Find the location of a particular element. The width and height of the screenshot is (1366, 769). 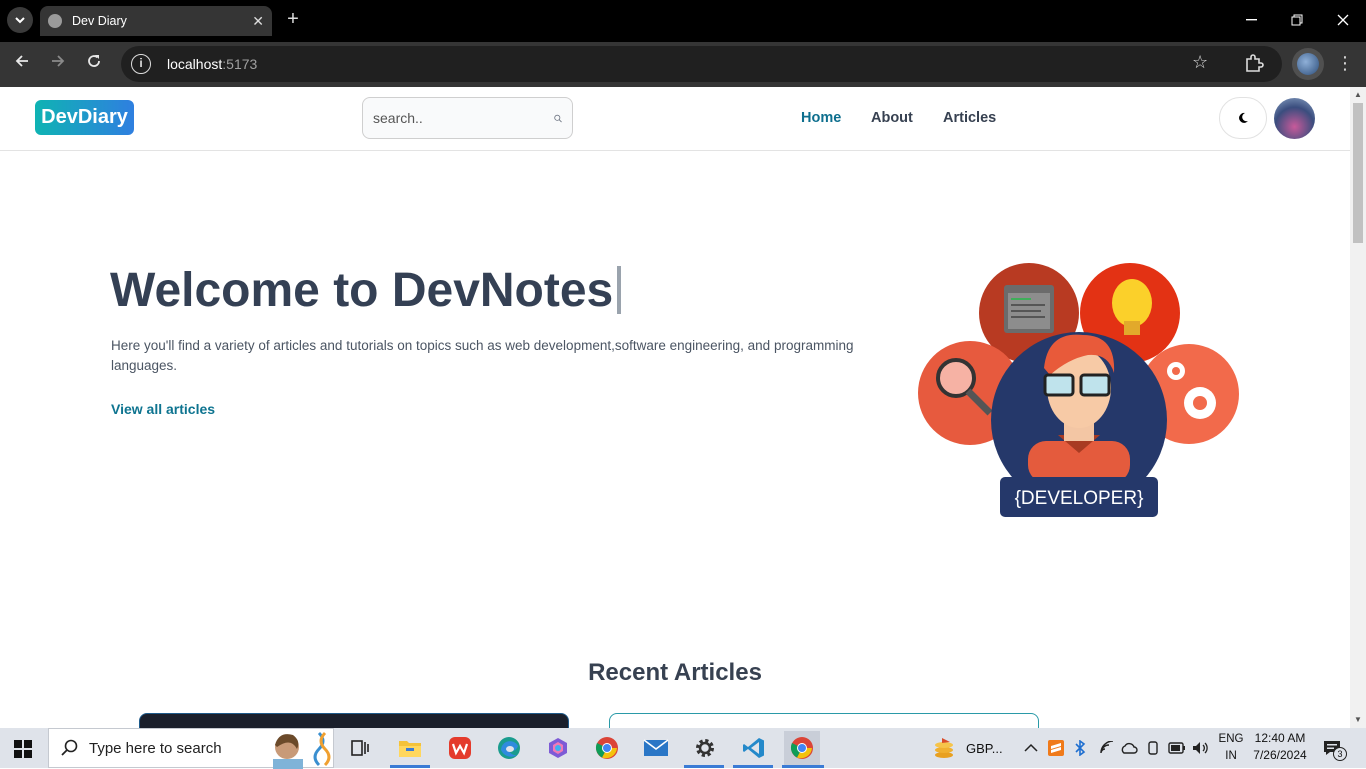

reload-button is located at coordinates (94, 64).